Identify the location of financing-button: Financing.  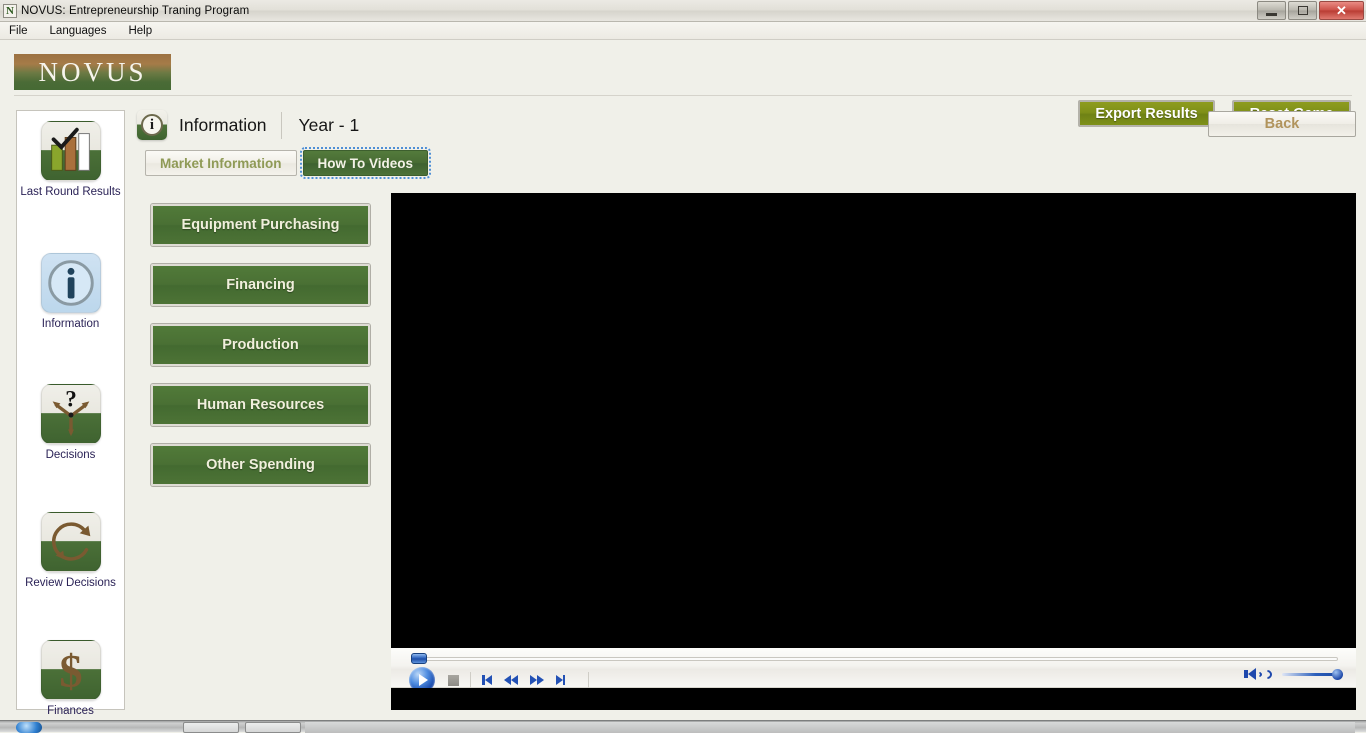
(260, 285).